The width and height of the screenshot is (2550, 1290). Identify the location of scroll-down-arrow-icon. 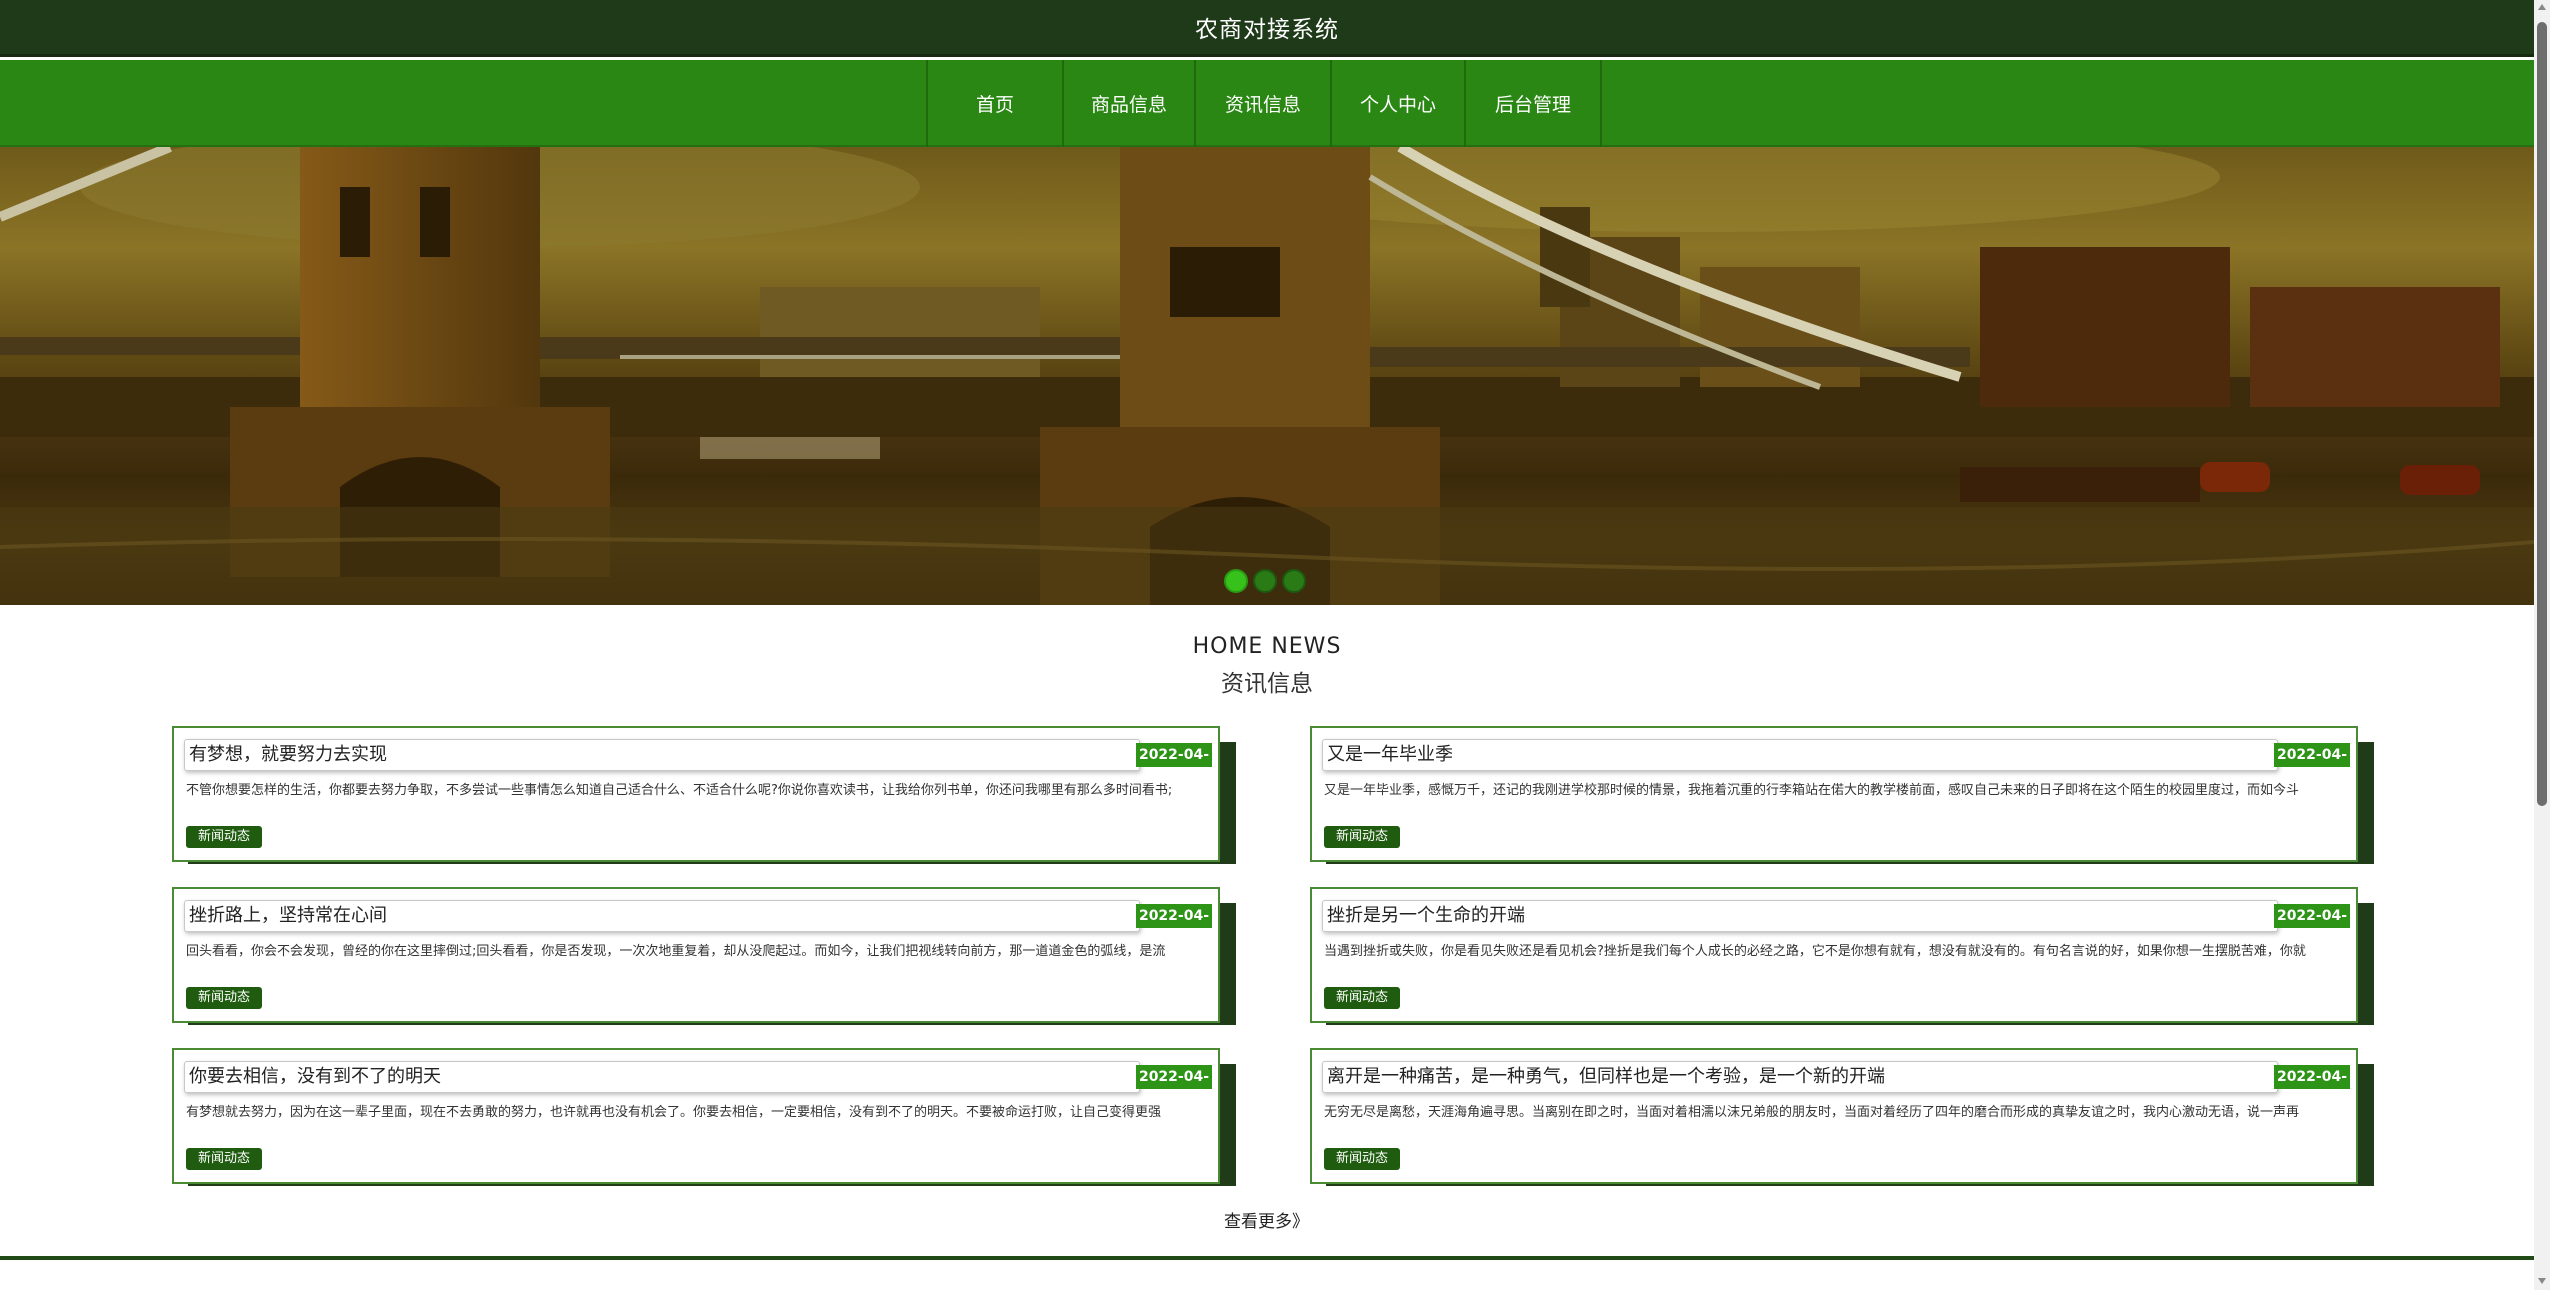
(2542, 1281).